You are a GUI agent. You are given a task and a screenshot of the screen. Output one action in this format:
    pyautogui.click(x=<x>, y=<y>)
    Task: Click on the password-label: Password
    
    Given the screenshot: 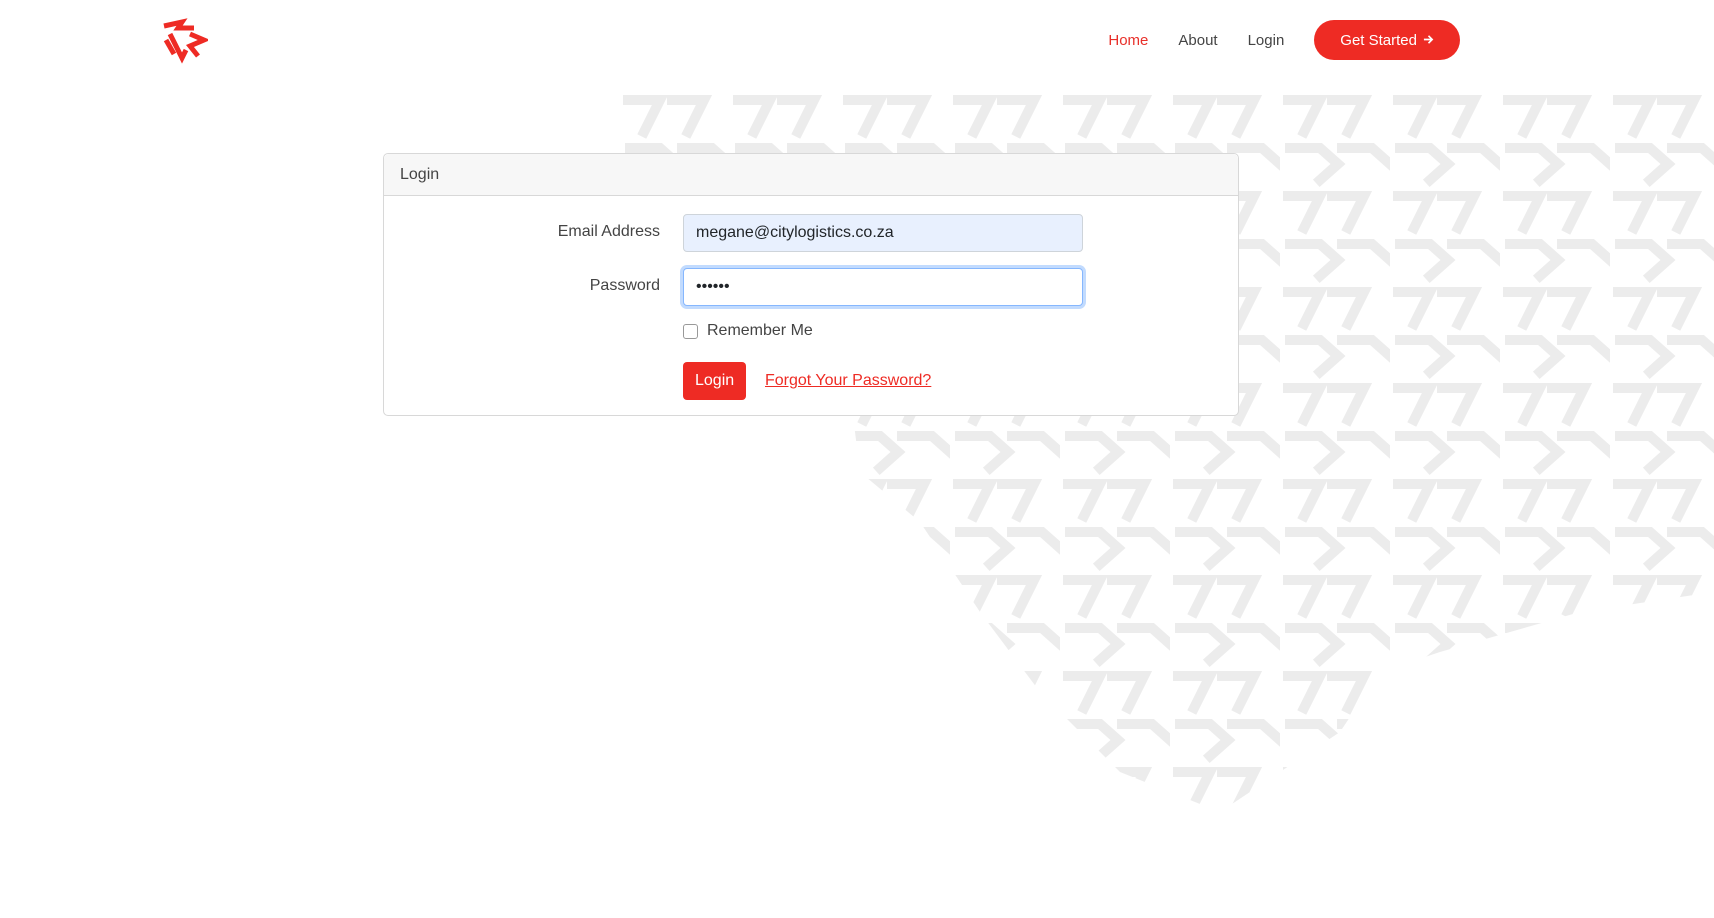 What is the action you would take?
    pyautogui.click(x=624, y=285)
    